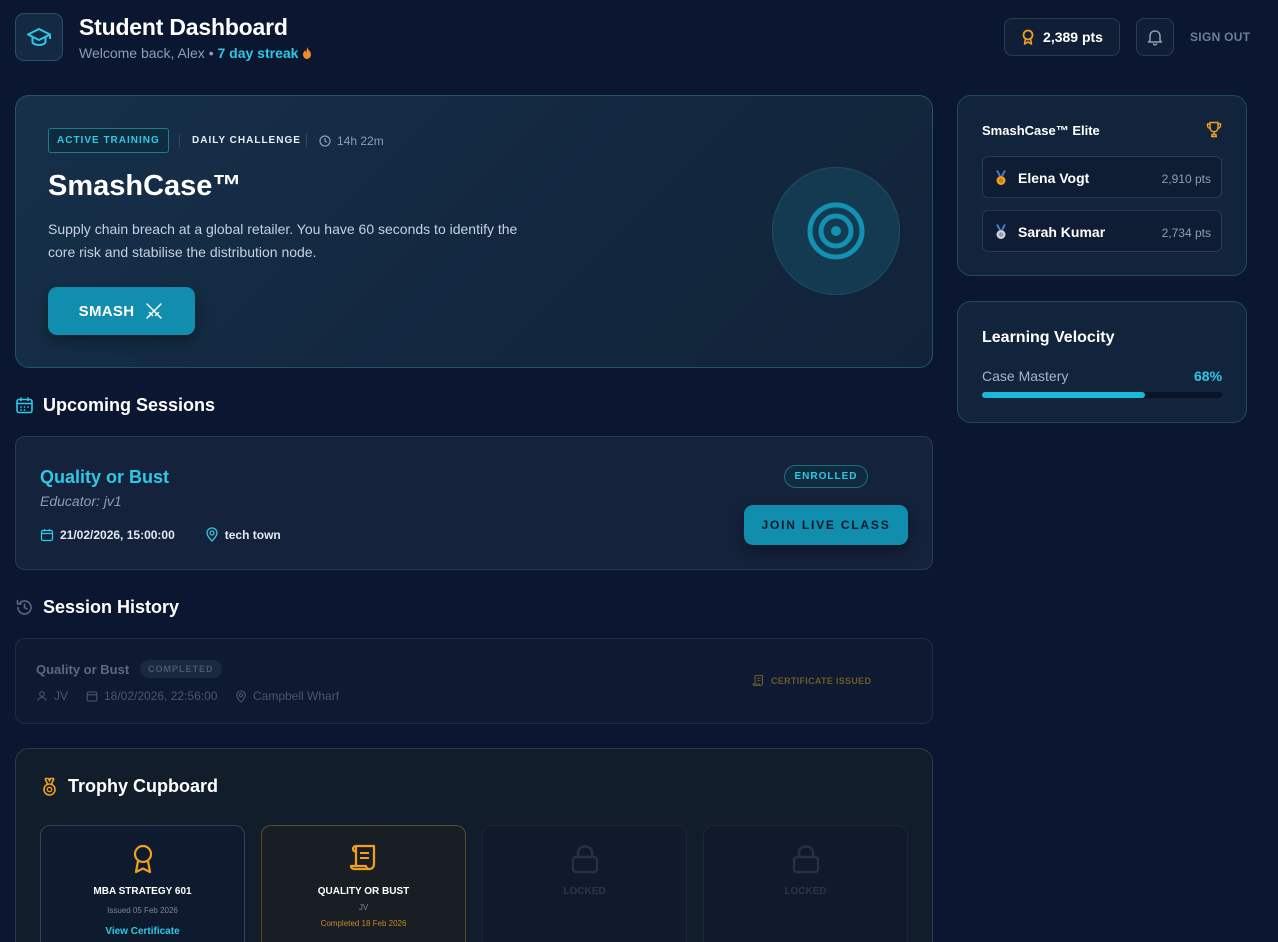  I want to click on trophy-educator: JV, so click(363, 907).